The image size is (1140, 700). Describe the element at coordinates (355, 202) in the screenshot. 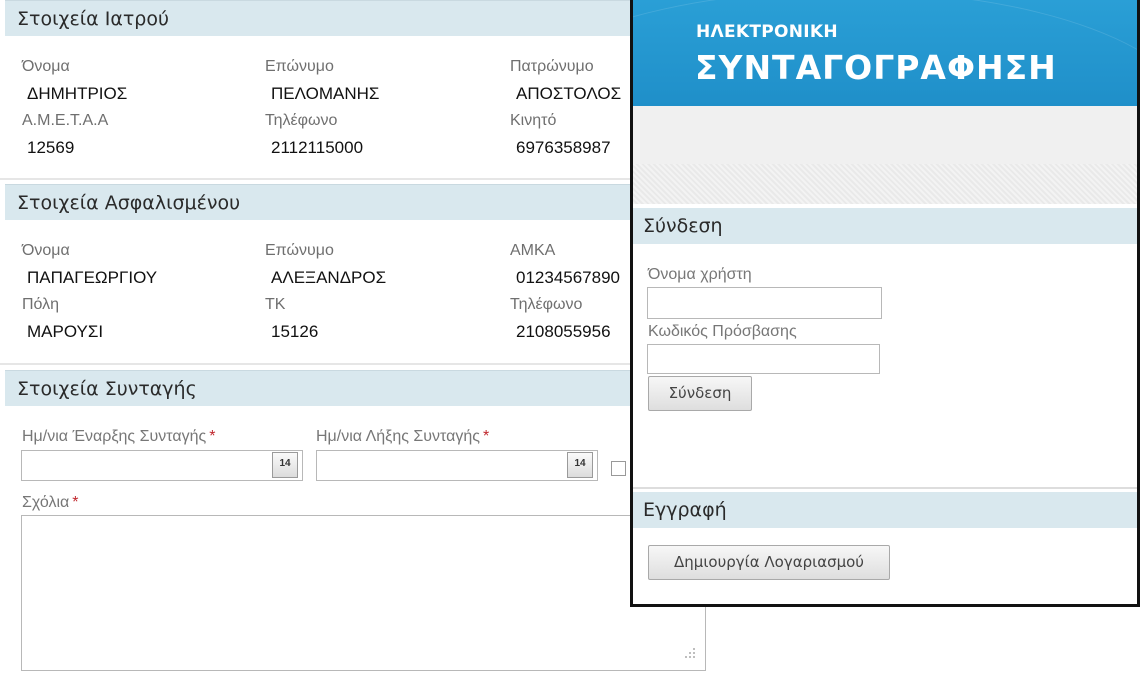

I see `insured-section-header: Στοιχεία Ασφαλισμένου` at that location.